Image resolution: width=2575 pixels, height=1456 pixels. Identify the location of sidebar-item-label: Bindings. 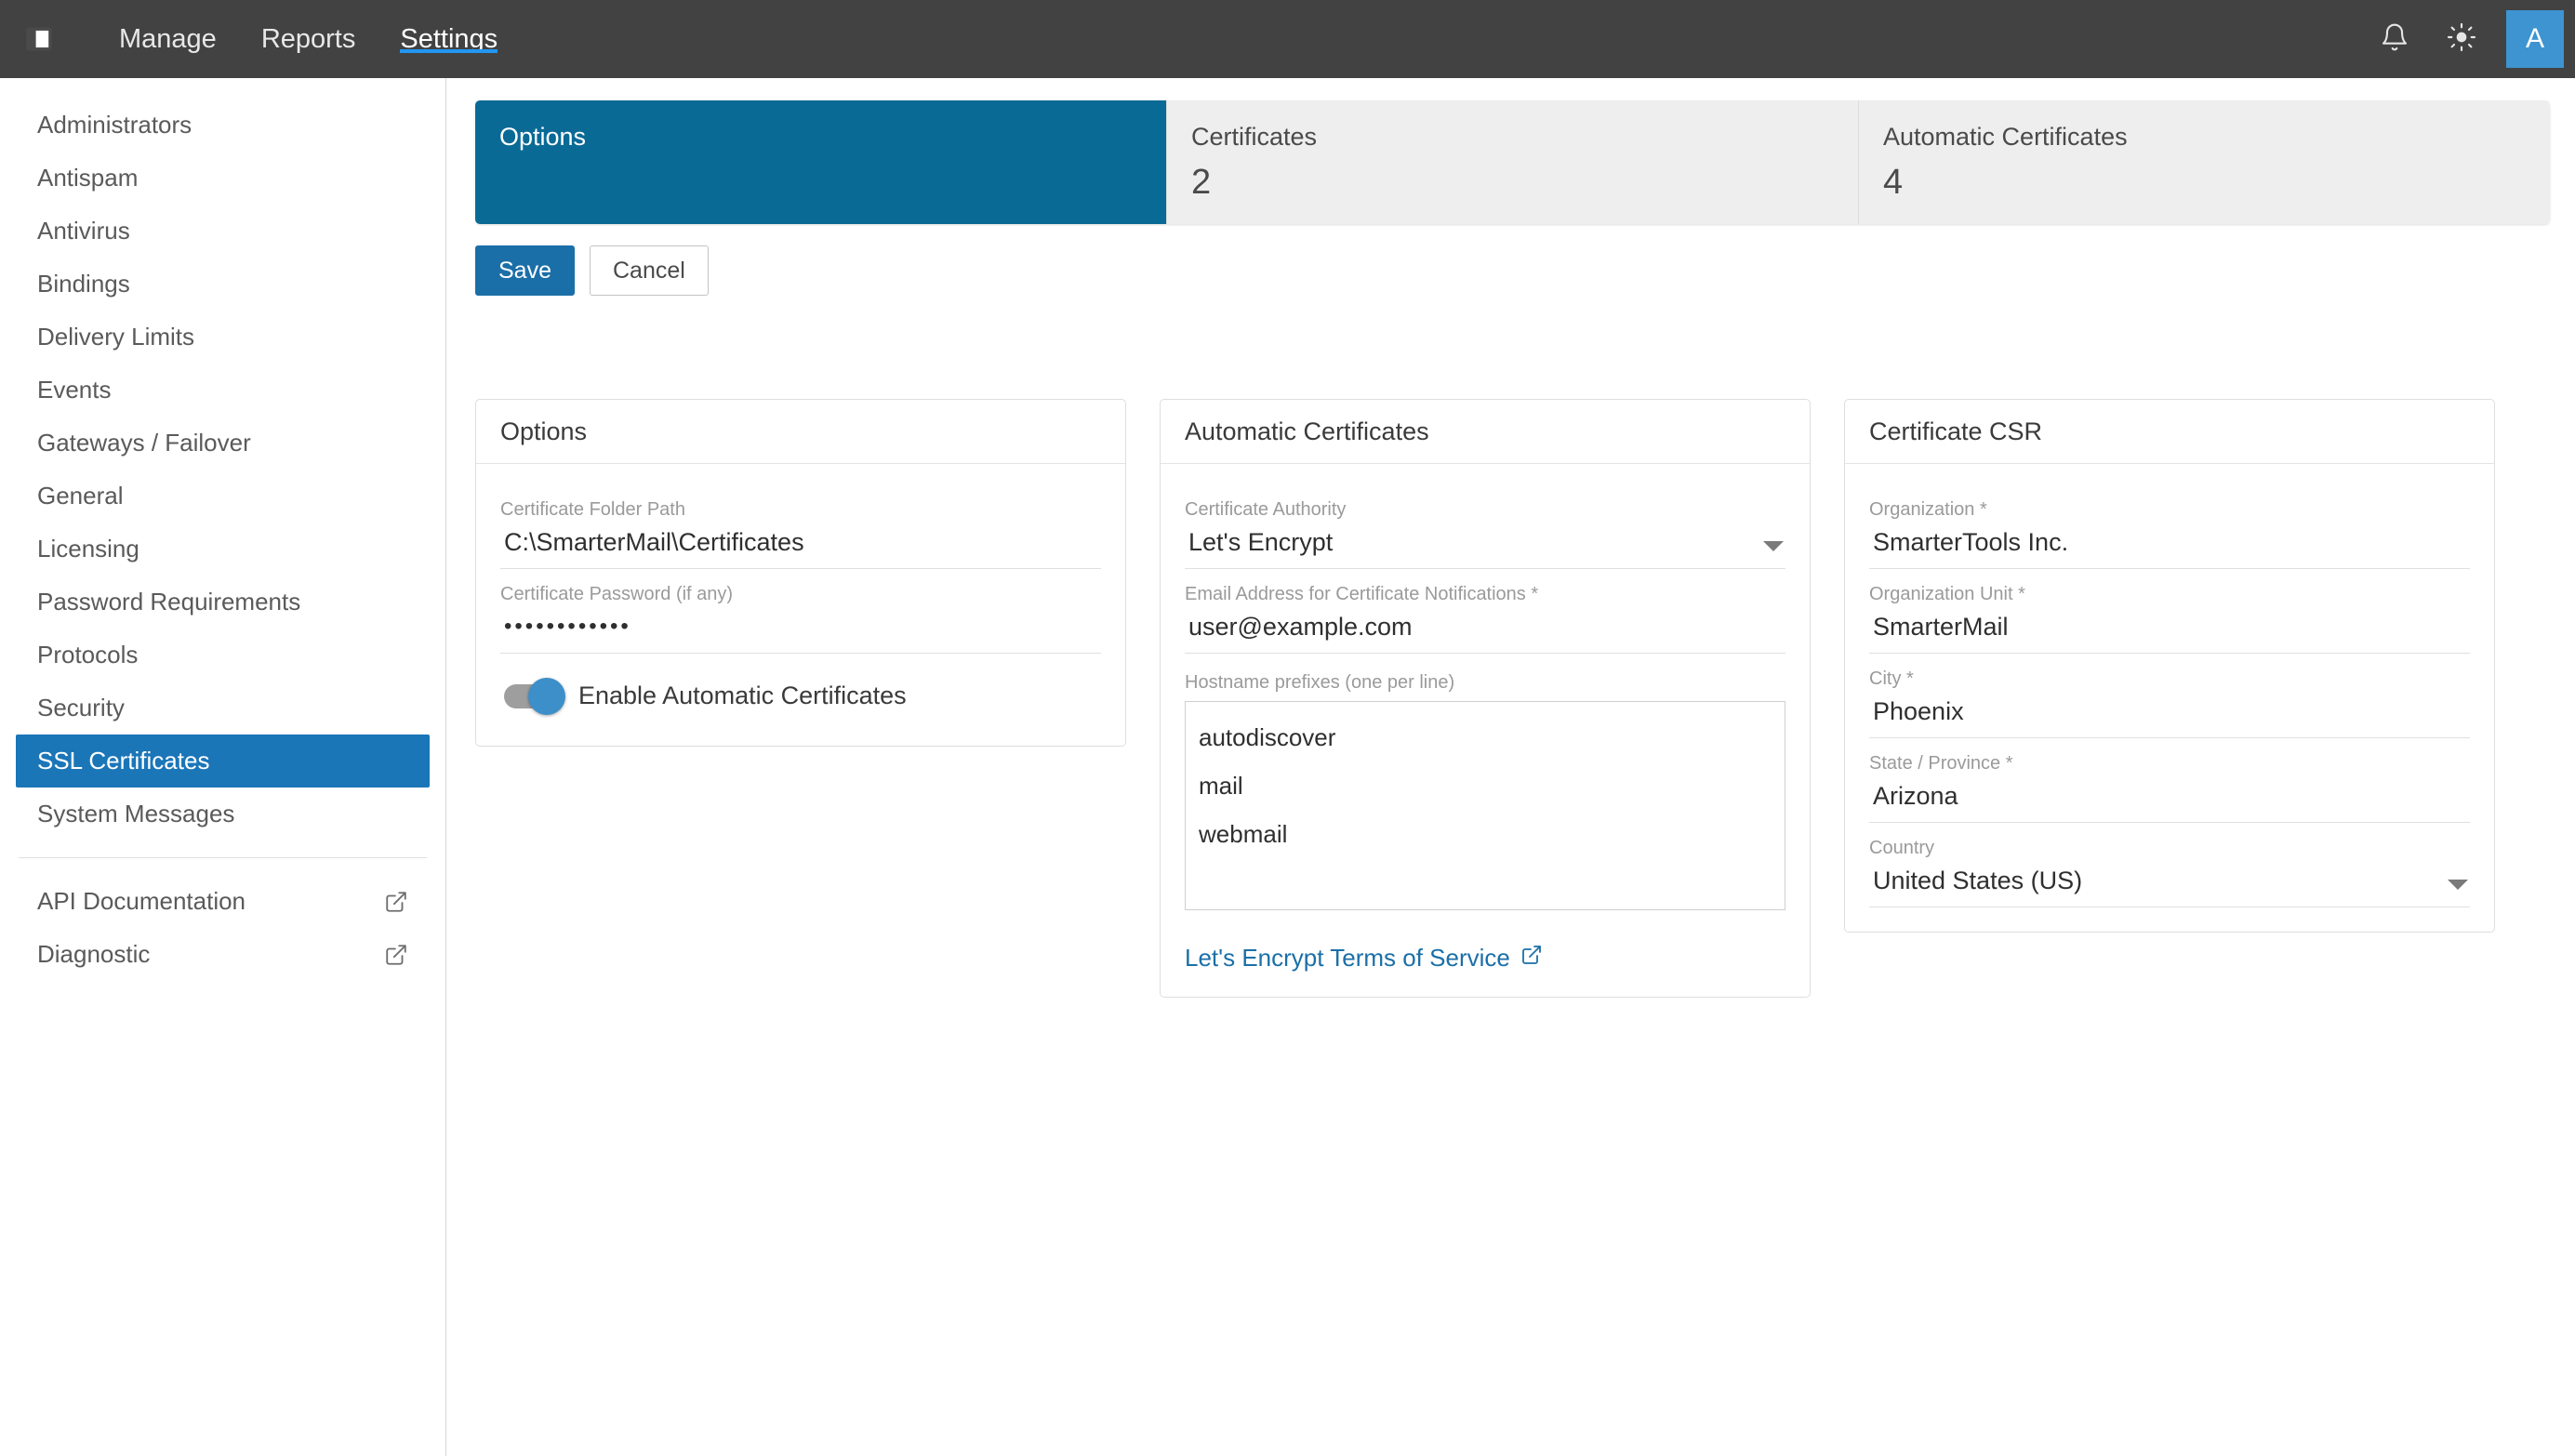
(83, 284).